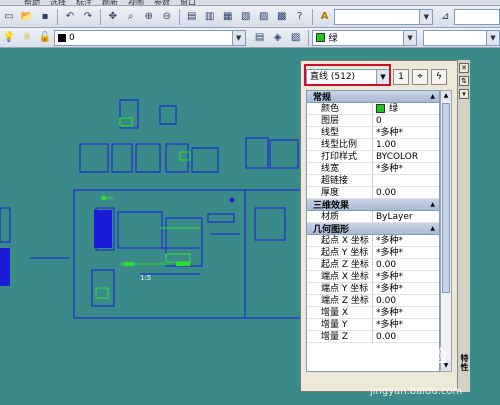  Describe the element at coordinates (446, 198) in the screenshot. I see `scrollbar-thumb` at that location.